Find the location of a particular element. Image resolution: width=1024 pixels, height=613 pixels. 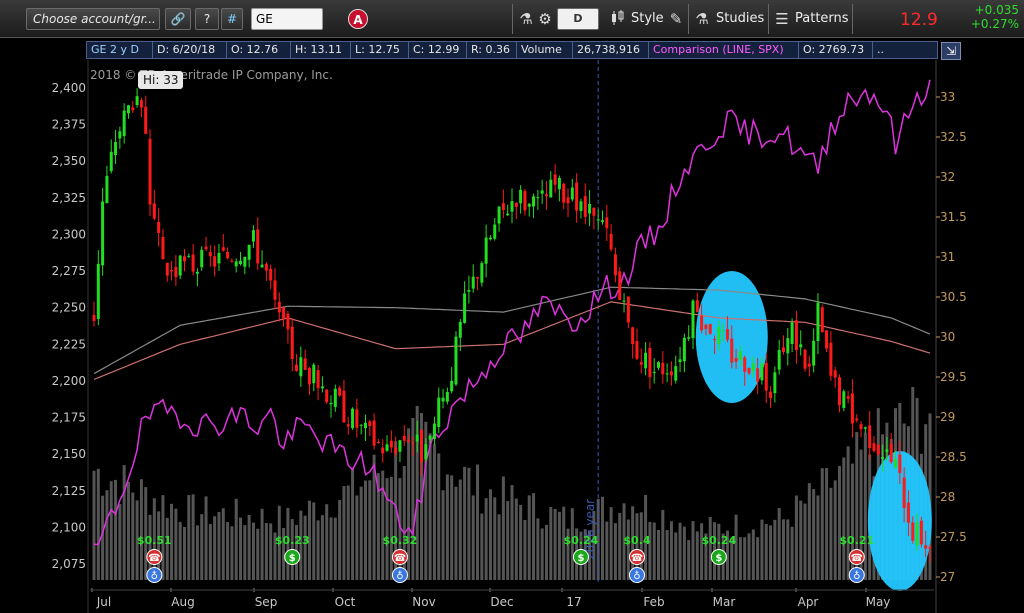

pencil-icon: ✎ is located at coordinates (676, 19).